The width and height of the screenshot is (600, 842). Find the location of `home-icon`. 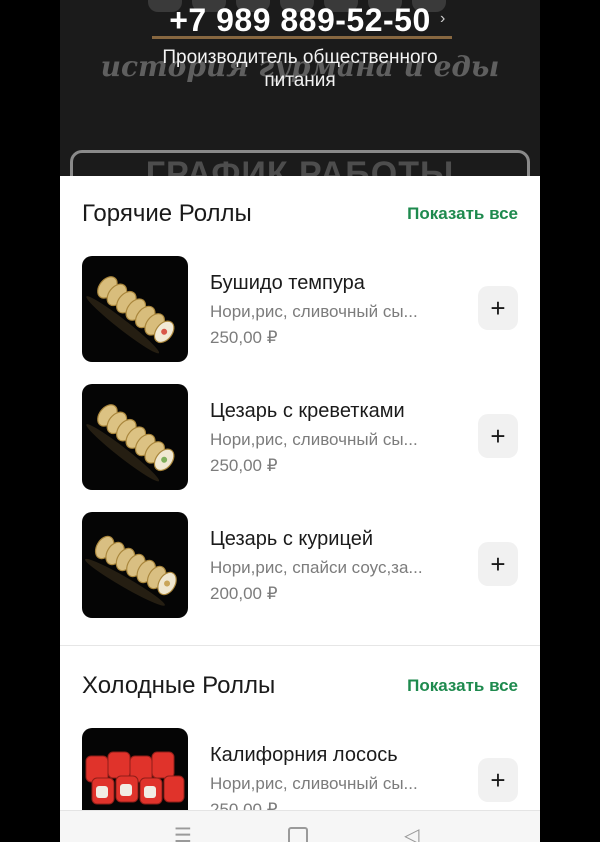

home-icon is located at coordinates (298, 834).